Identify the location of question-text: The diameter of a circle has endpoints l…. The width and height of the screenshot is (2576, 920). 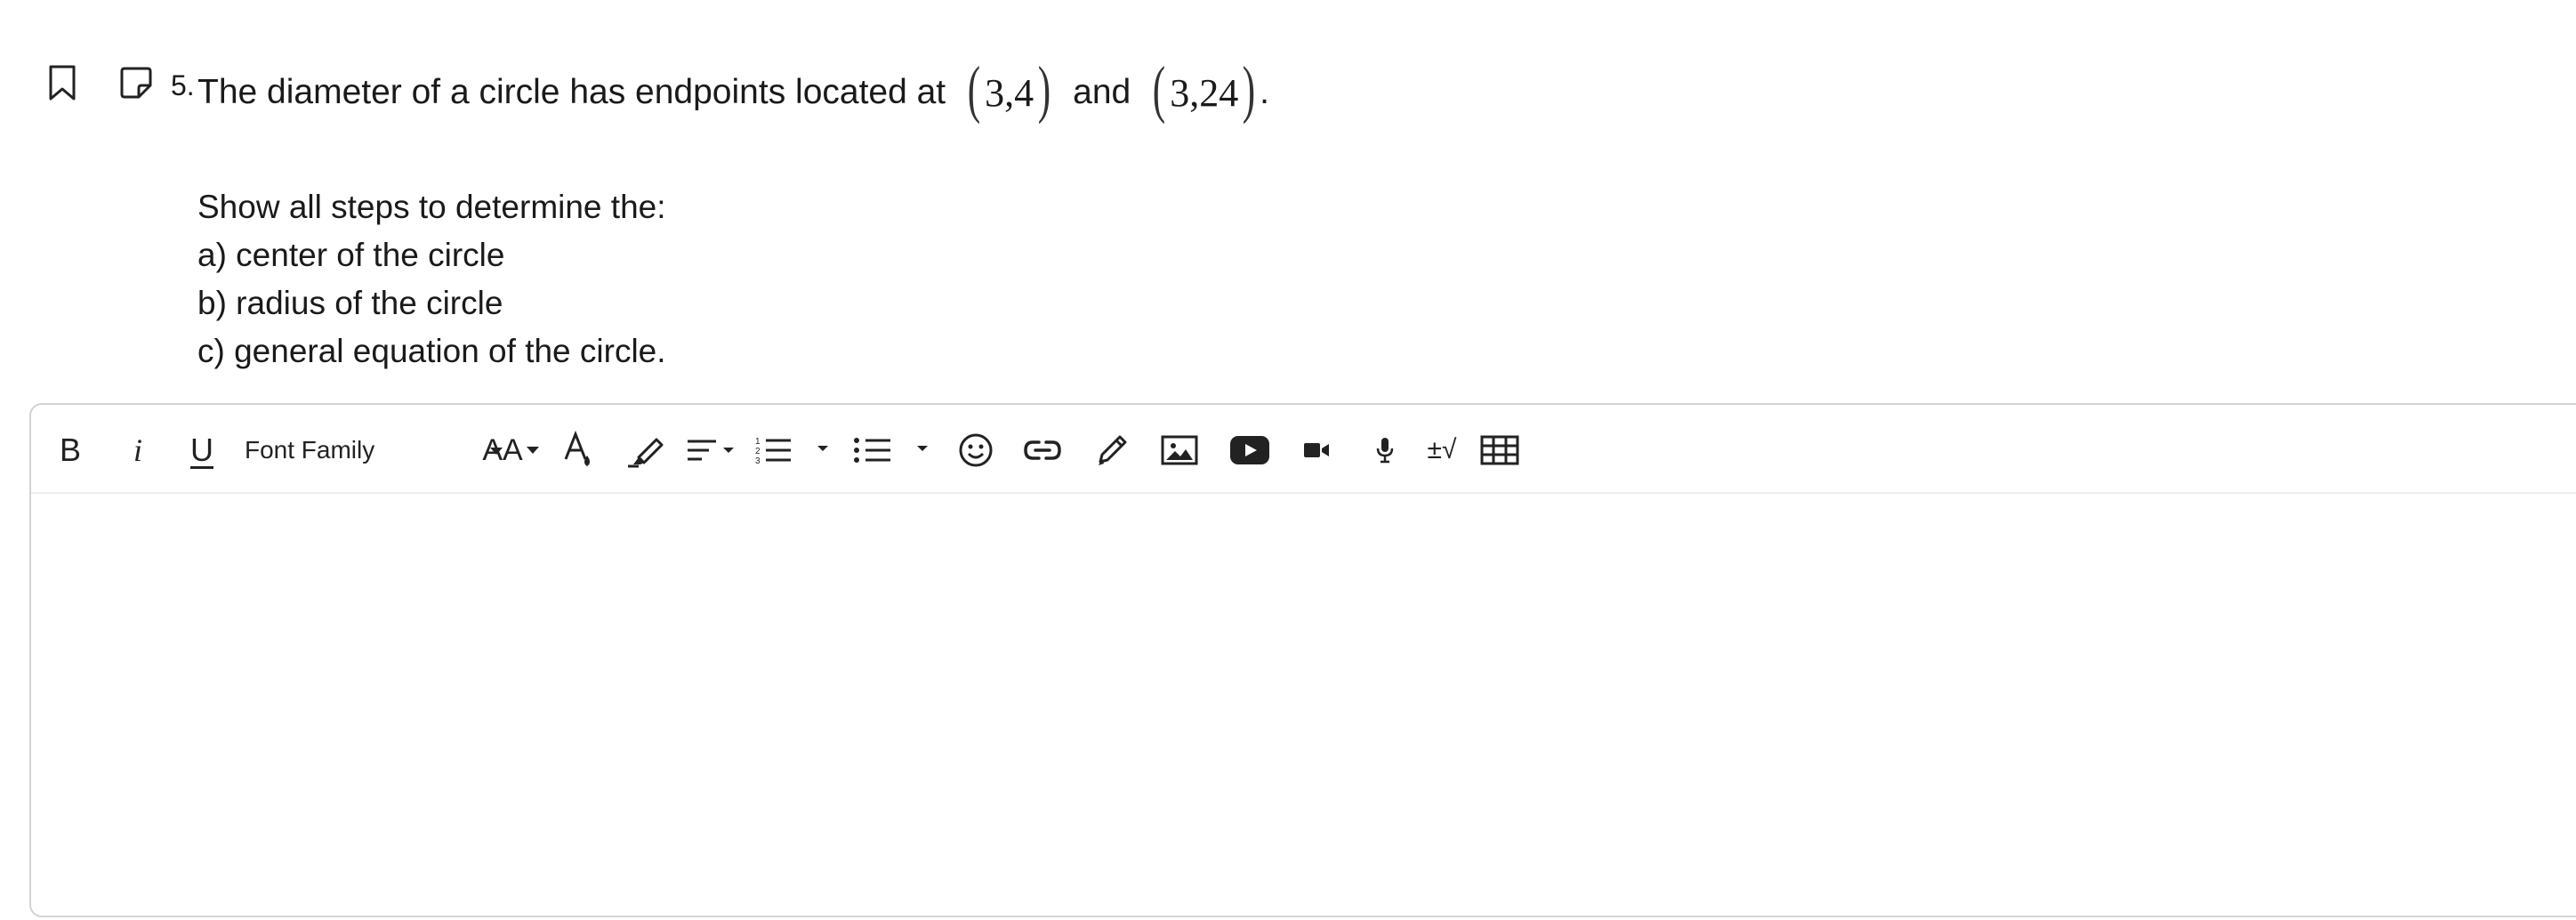
(733, 89).